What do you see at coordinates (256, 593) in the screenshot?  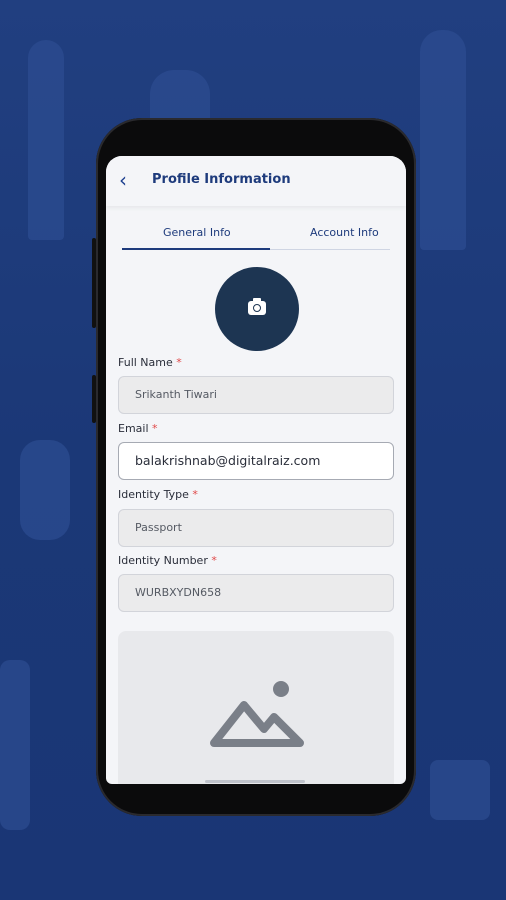 I see `identity-number-field: WURBXYDN658` at bounding box center [256, 593].